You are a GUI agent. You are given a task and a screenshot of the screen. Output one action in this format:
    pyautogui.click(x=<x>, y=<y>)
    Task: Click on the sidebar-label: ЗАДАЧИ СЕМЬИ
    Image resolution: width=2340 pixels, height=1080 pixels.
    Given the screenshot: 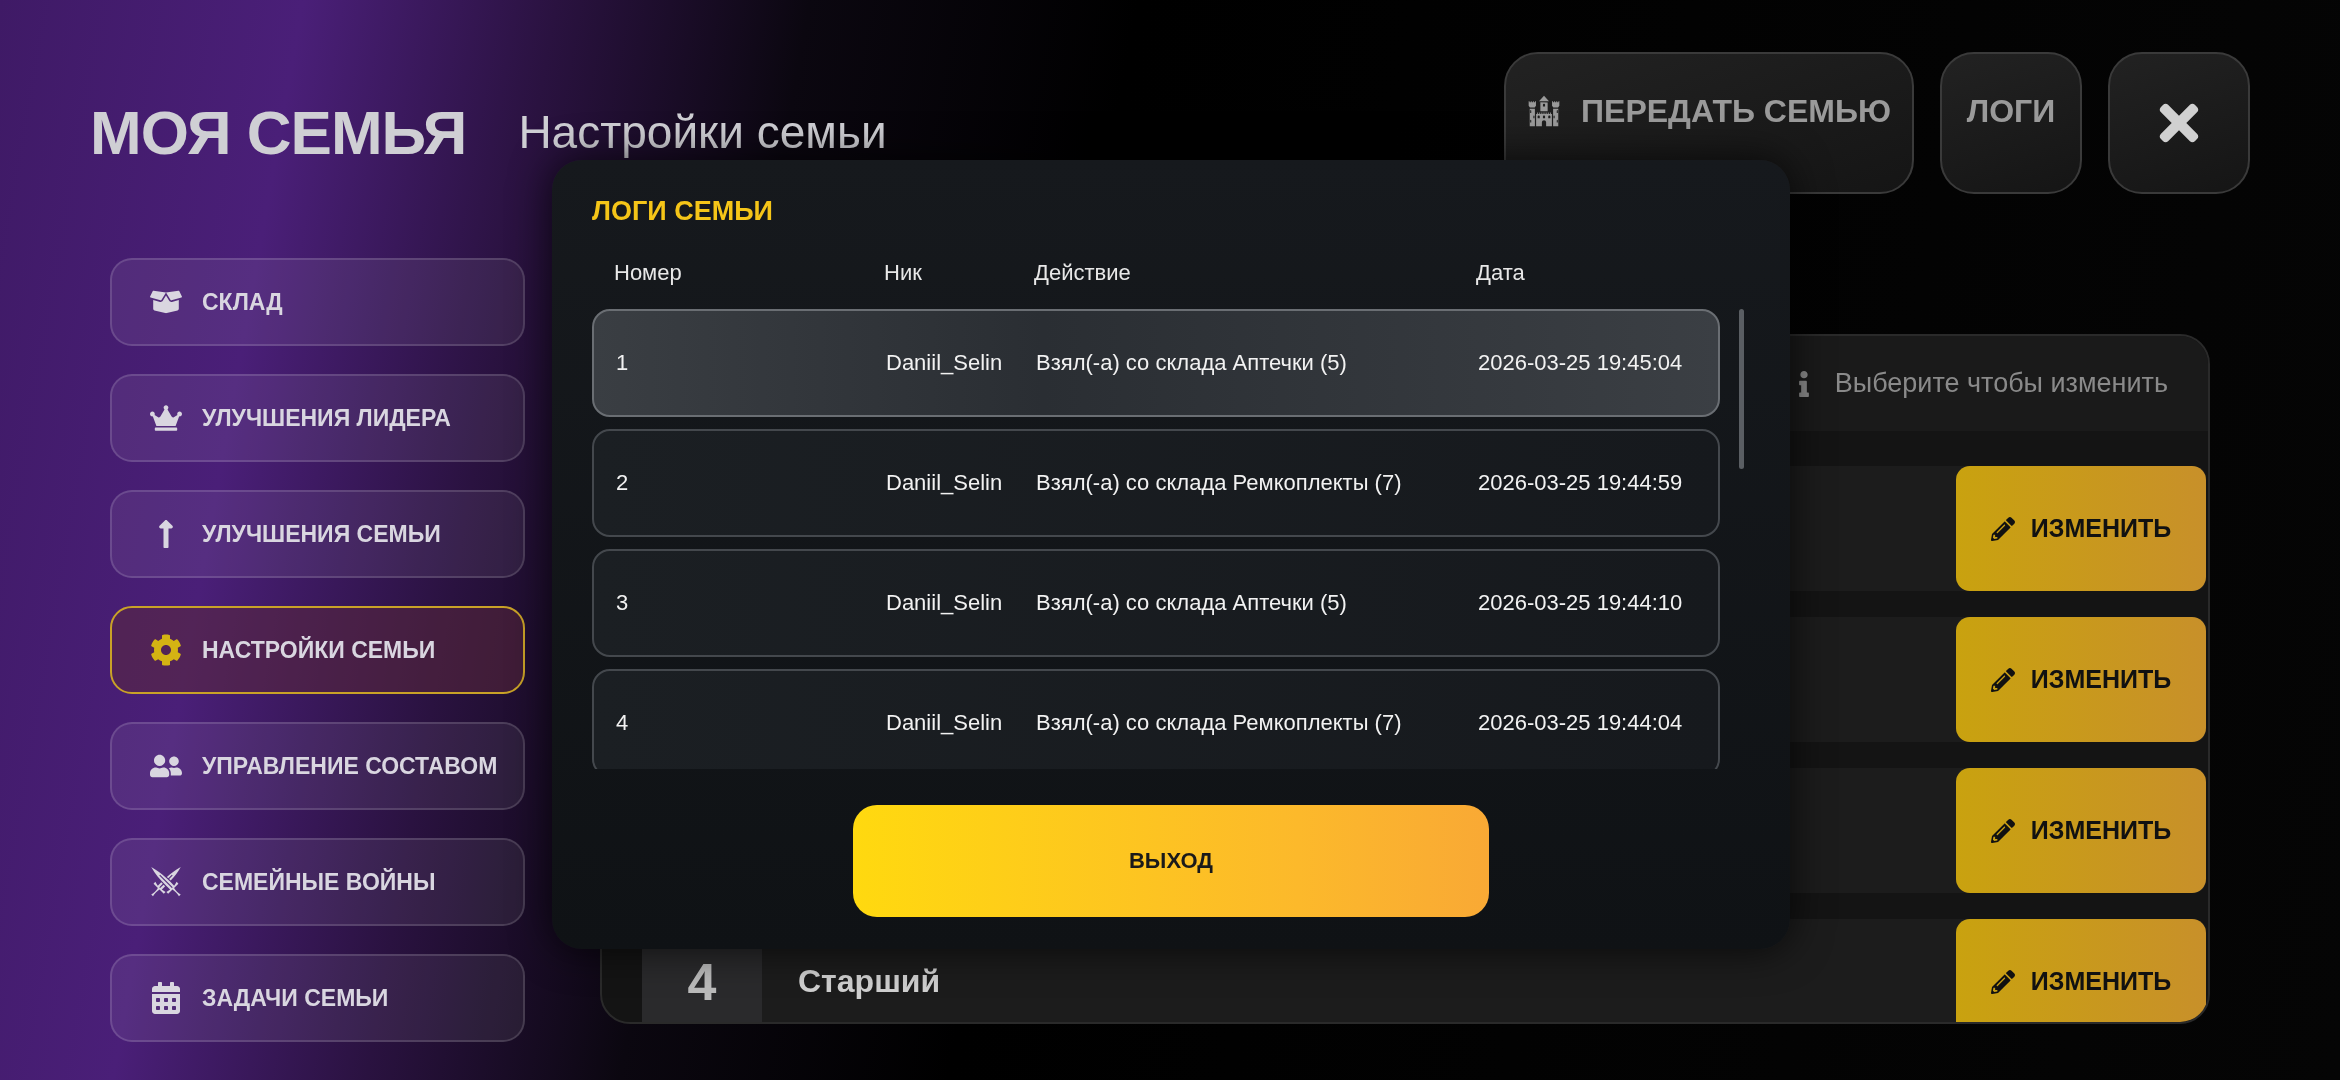 What is the action you would take?
    pyautogui.click(x=295, y=998)
    